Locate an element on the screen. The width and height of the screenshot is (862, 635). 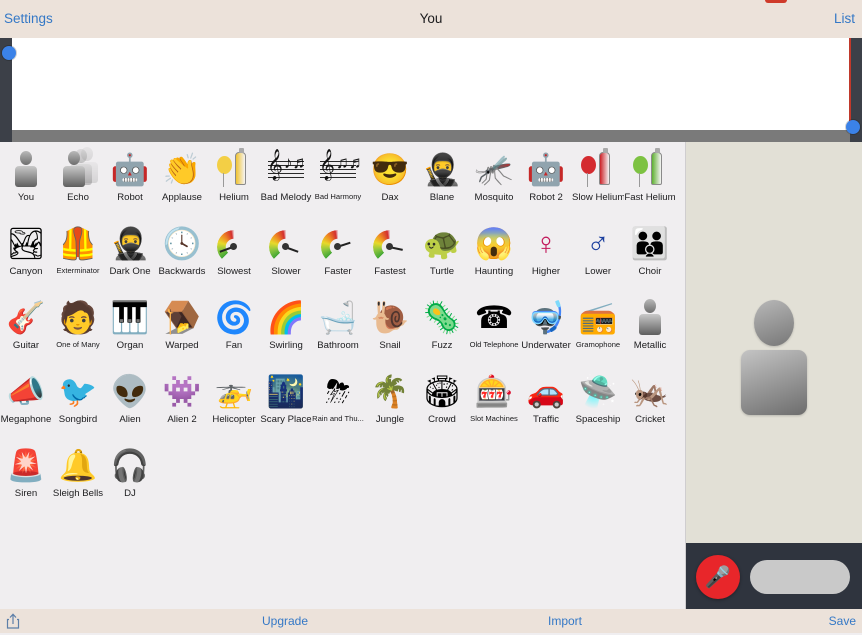
effect-label: Fastest is located at coordinates (390, 271).